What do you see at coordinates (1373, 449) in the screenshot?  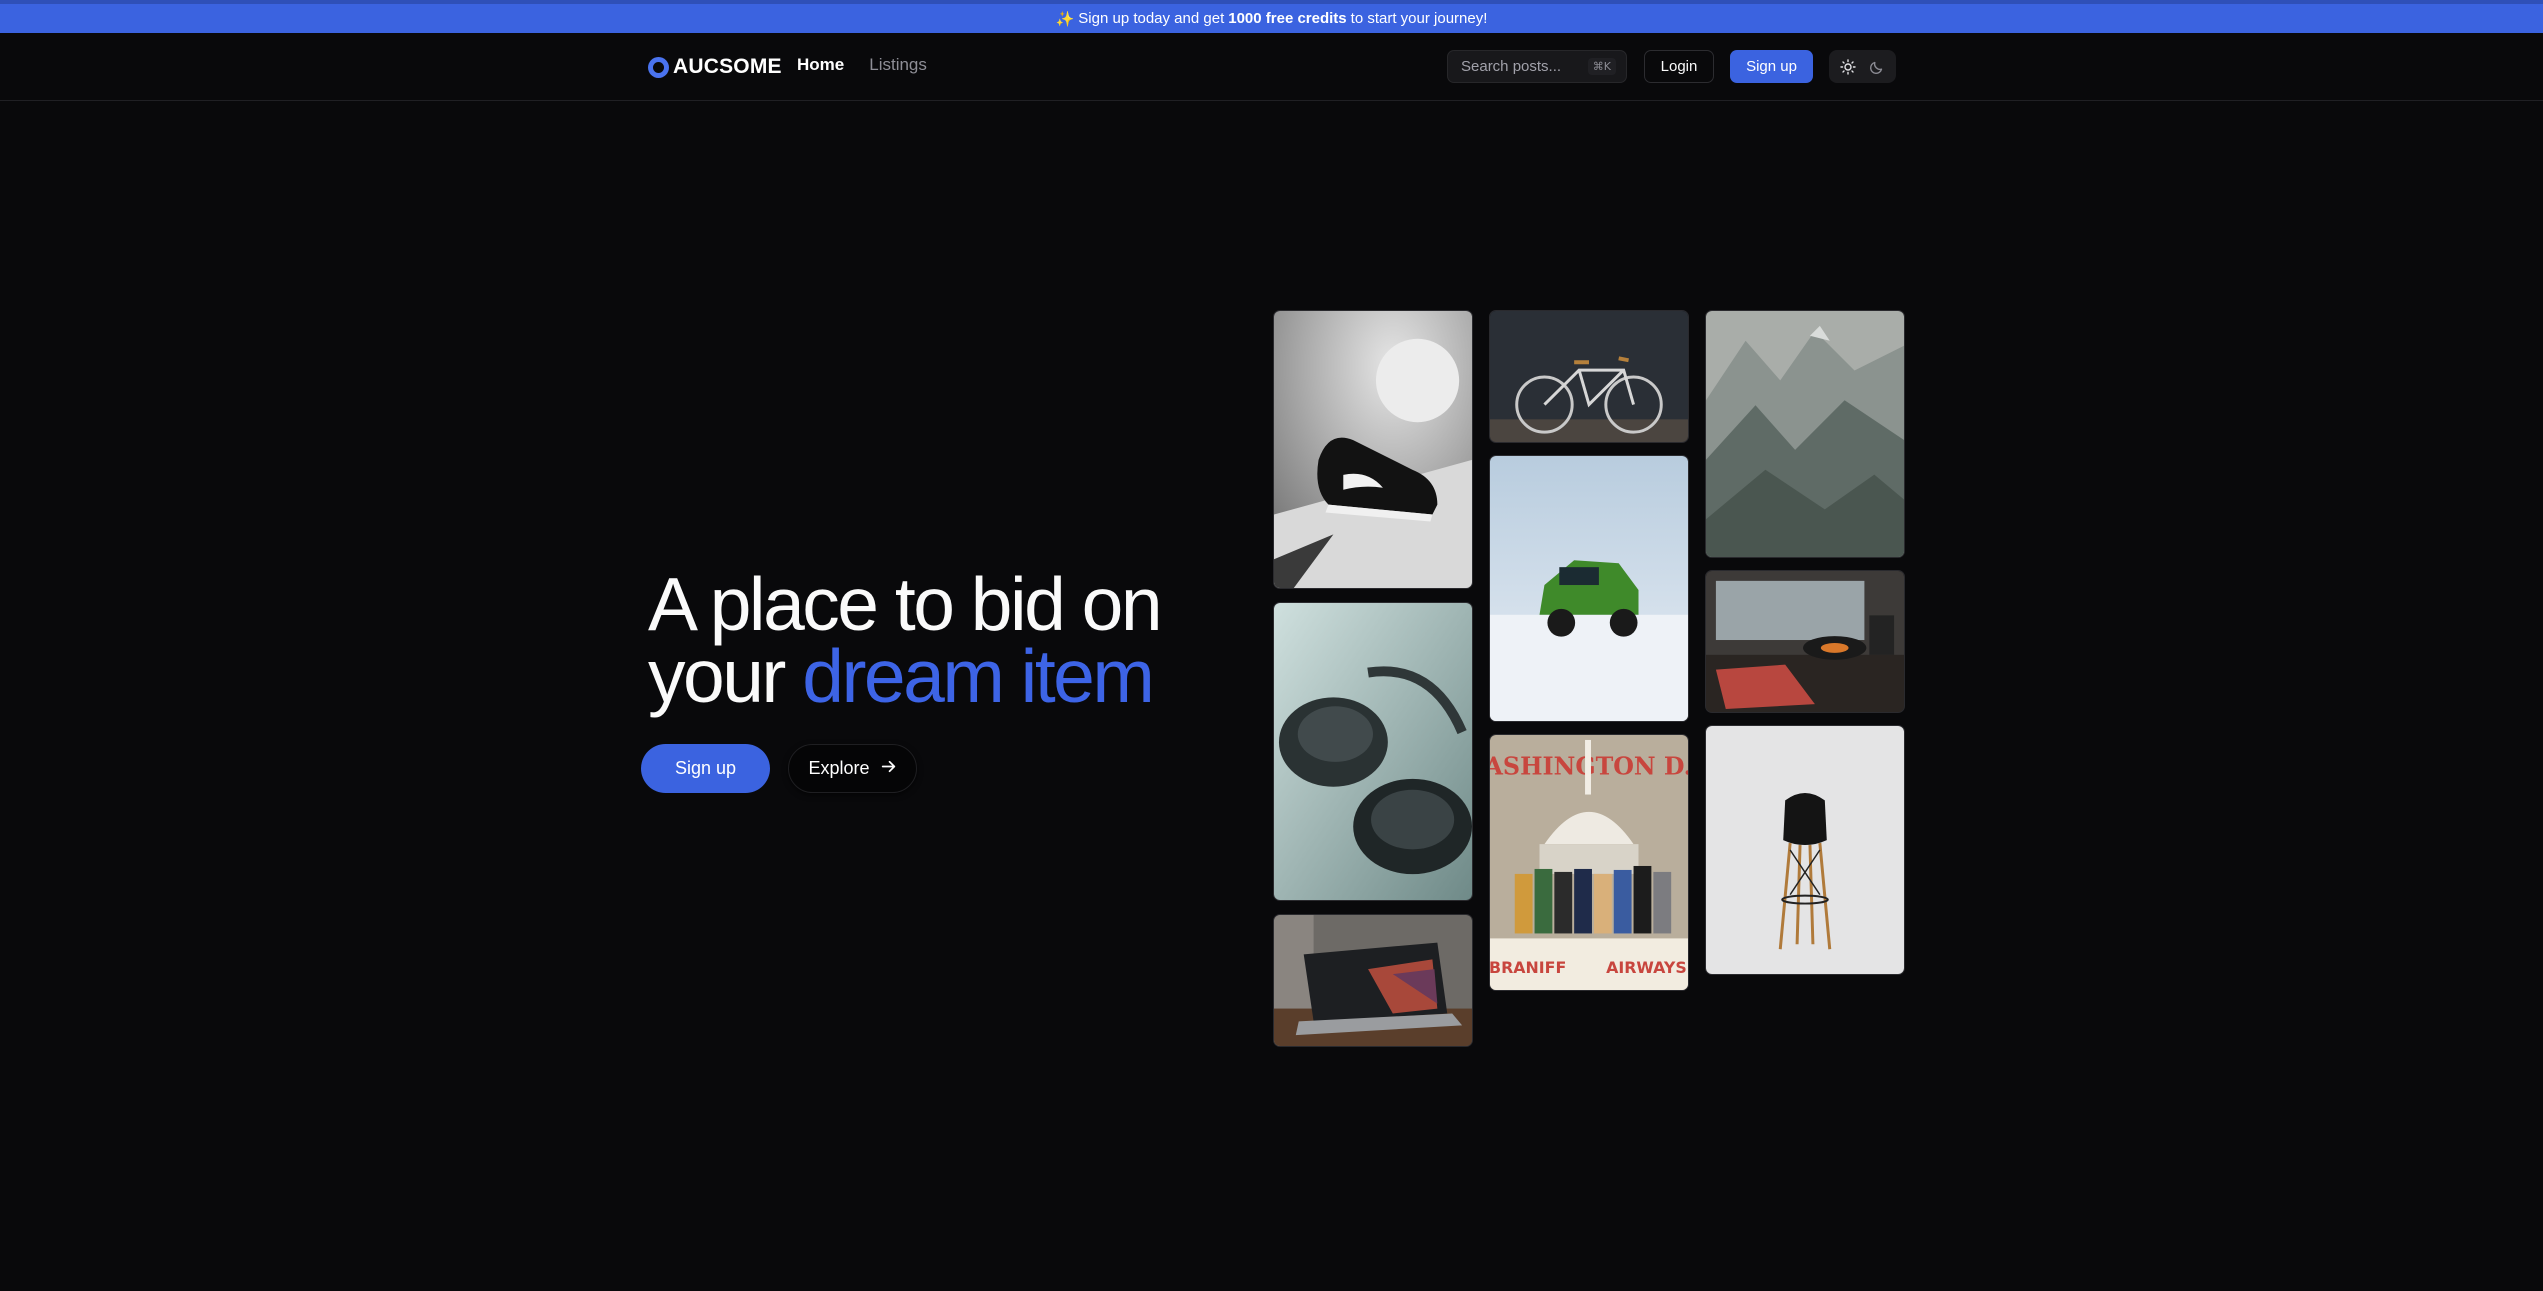 I see `sneaker-image` at bounding box center [1373, 449].